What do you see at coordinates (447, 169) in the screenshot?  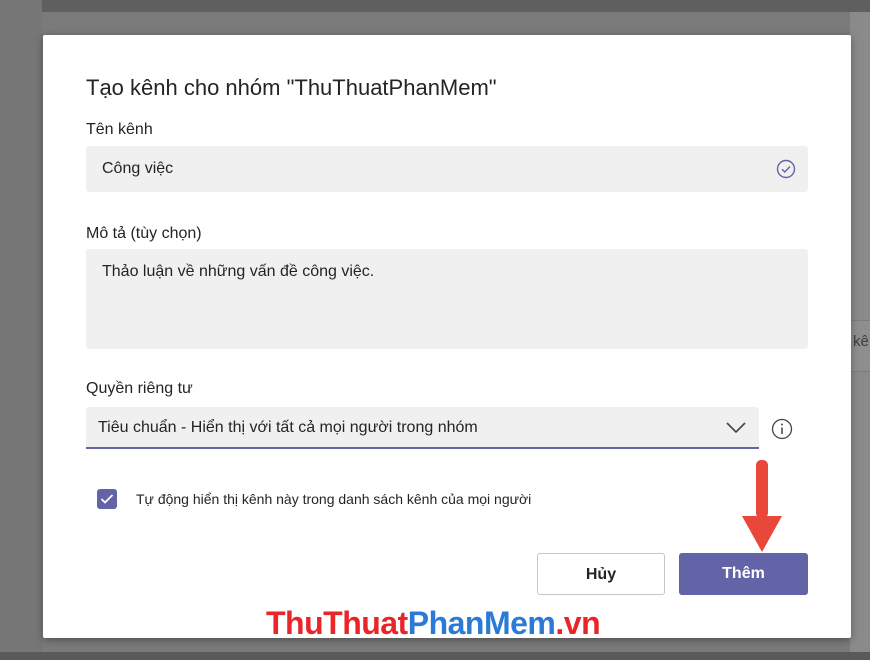 I see `channel-name-input: Công việc` at bounding box center [447, 169].